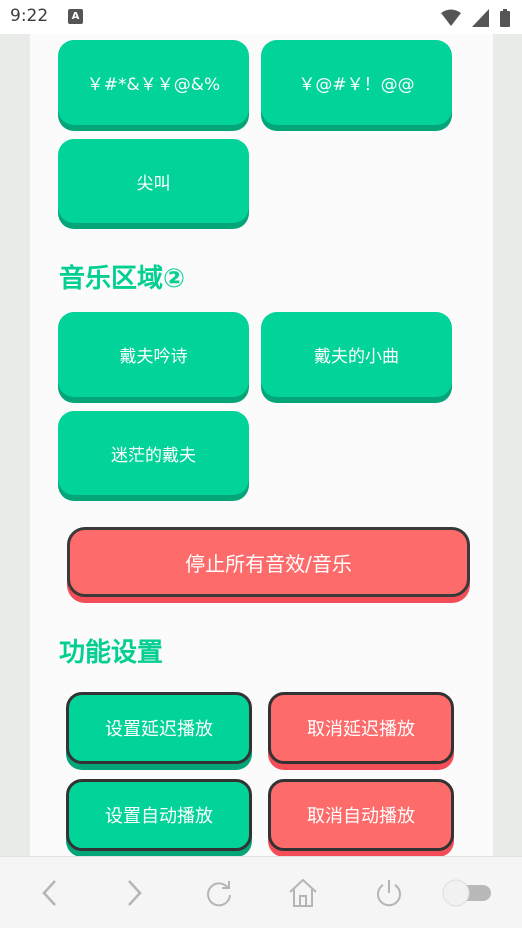 The image size is (522, 928). I want to click on cancel-delay-play-button: 取消延迟播放, so click(361, 728).